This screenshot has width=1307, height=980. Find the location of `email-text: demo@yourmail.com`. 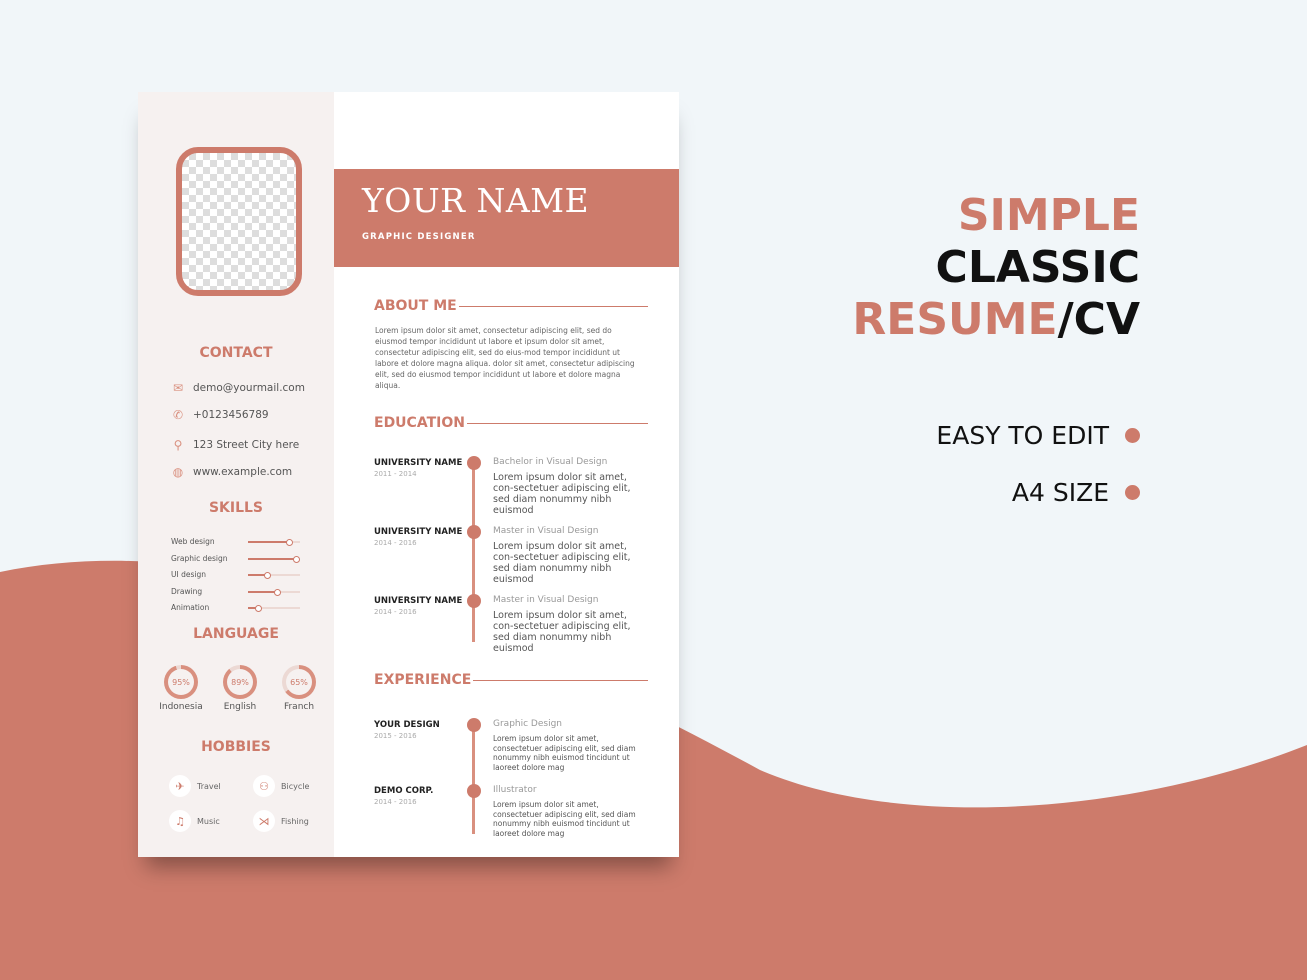

email-text: demo@yourmail.com is located at coordinates (249, 388).